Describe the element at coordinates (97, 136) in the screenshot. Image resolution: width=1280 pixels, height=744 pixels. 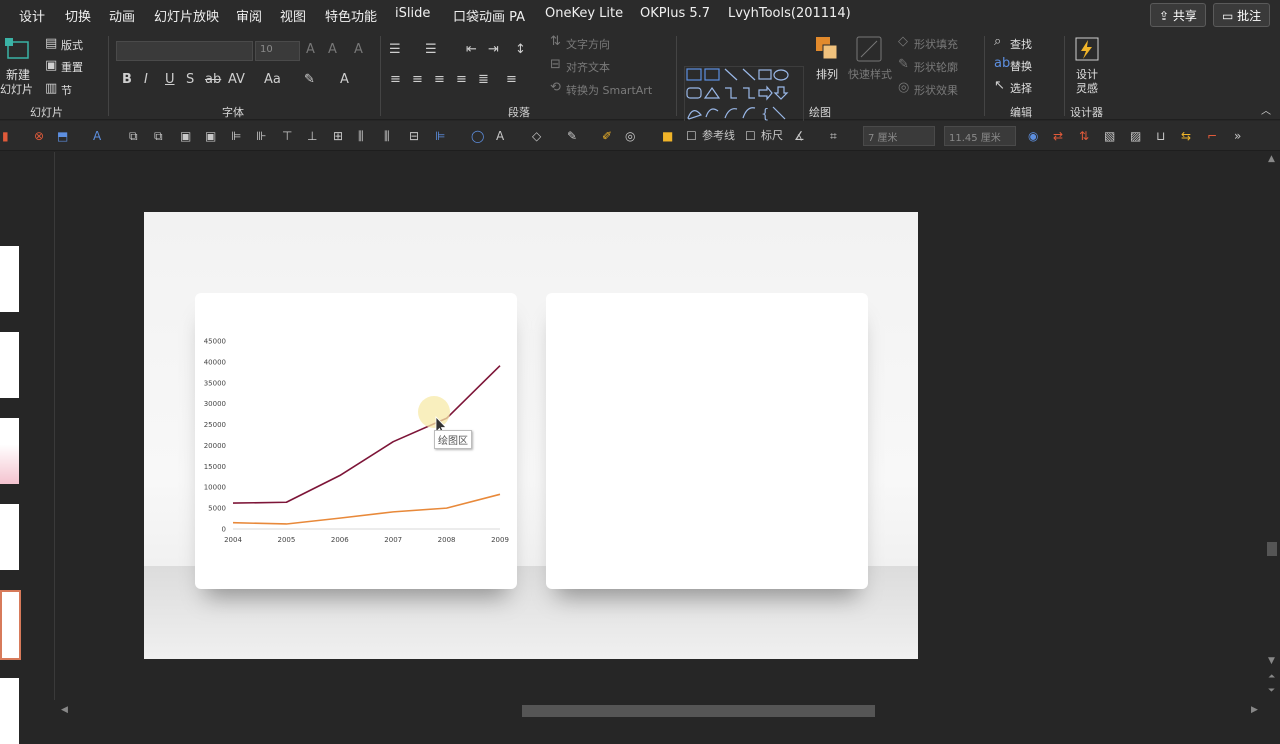
I see `text-box-icon: A` at that location.